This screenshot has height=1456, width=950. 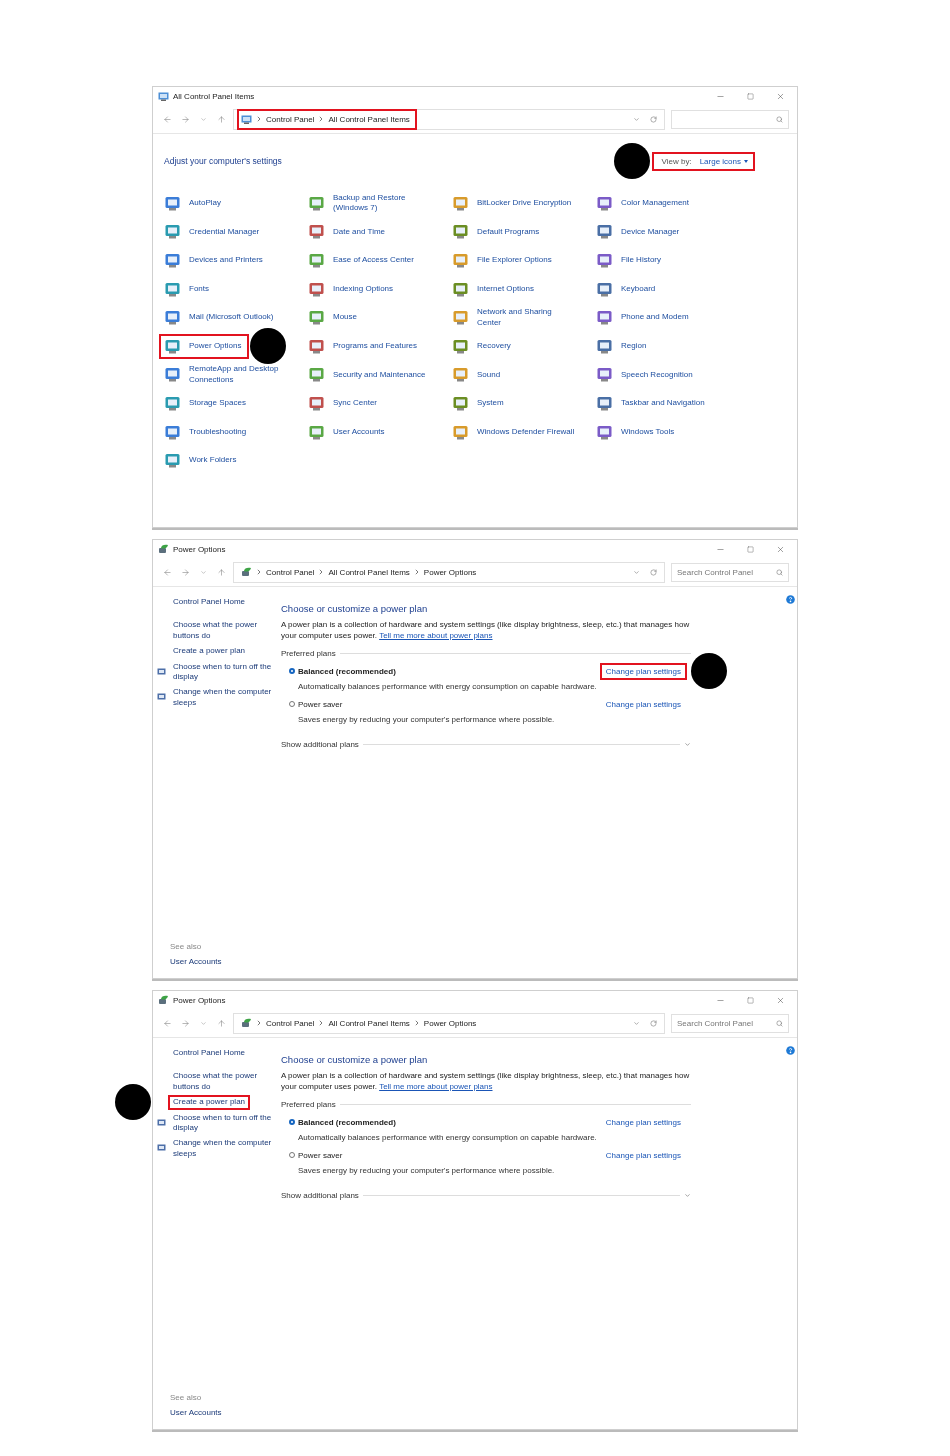 I want to click on applet-link: Troubleshooting, so click(x=207, y=432).